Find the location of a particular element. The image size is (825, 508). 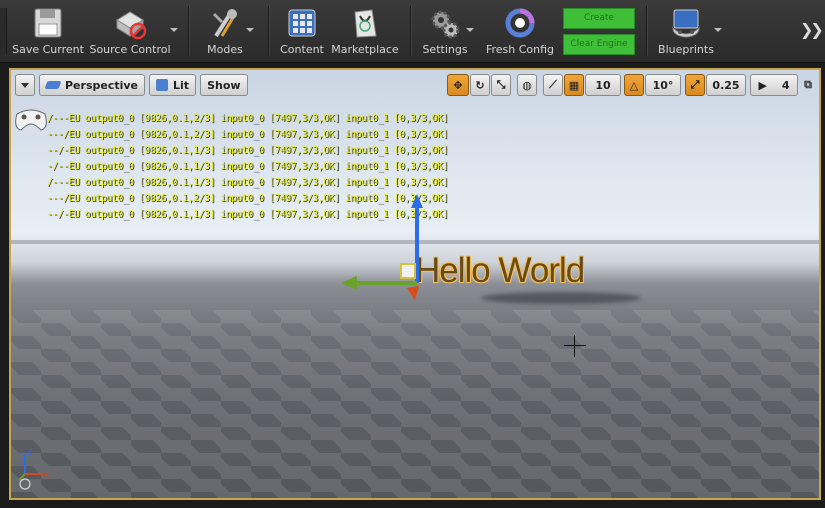

blueprints-gamepad-icon is located at coordinates (686, 23).